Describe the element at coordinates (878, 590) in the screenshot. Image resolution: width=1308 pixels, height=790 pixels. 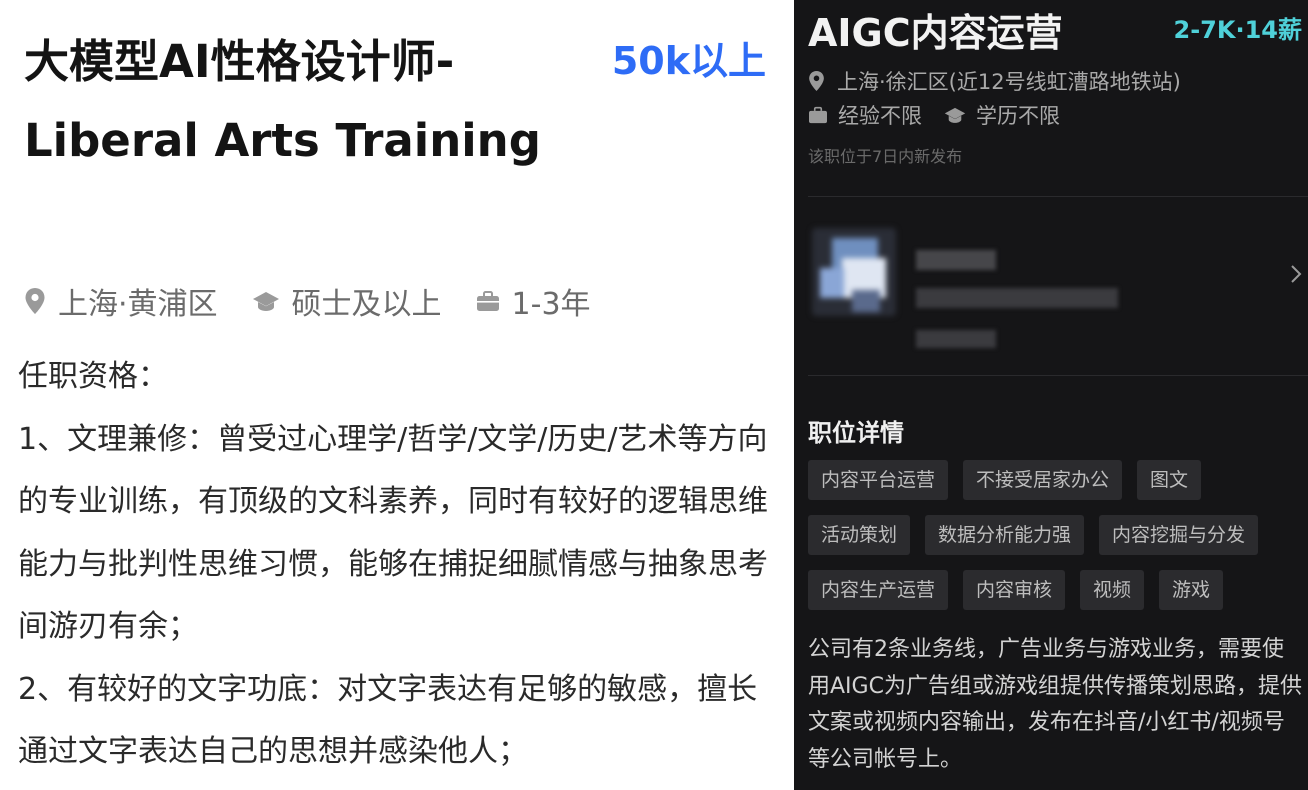
I see `job-tag: 内容生产运营` at that location.